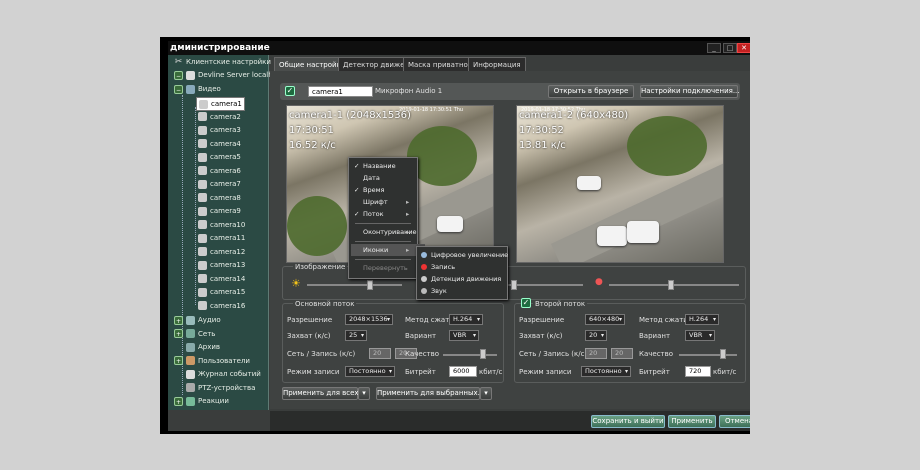 Image resolution: width=920 pixels, height=470 pixels. I want to click on main-network-fps: 20, so click(380, 353).